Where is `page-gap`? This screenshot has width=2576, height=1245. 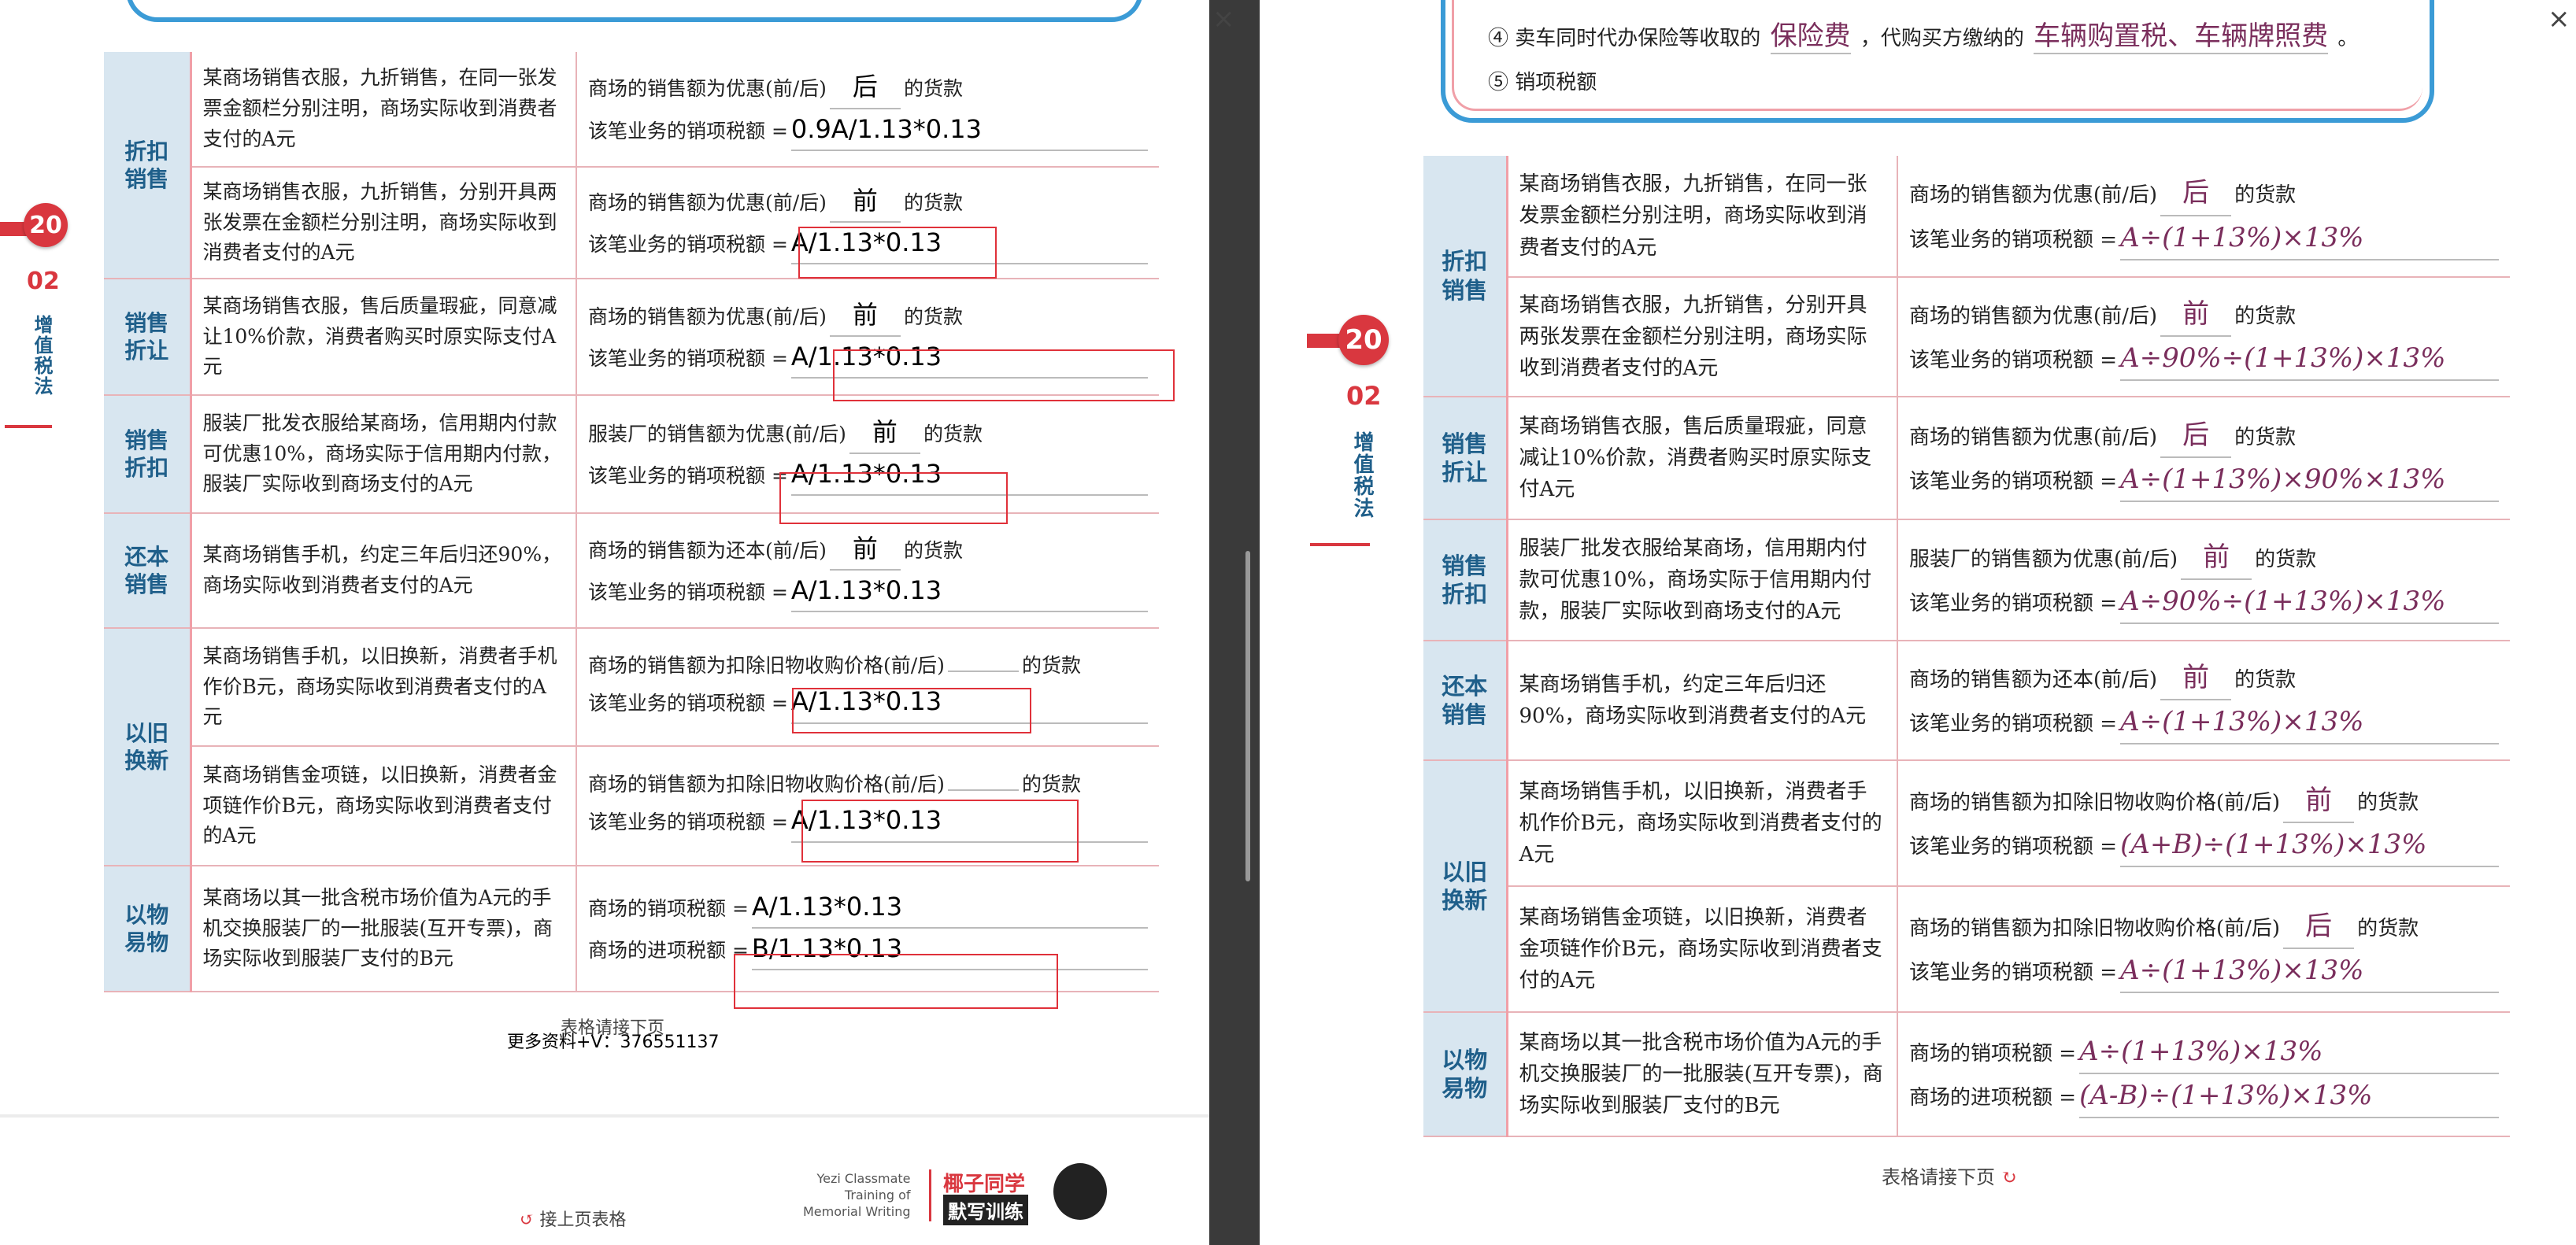
page-gap is located at coordinates (604, 1116).